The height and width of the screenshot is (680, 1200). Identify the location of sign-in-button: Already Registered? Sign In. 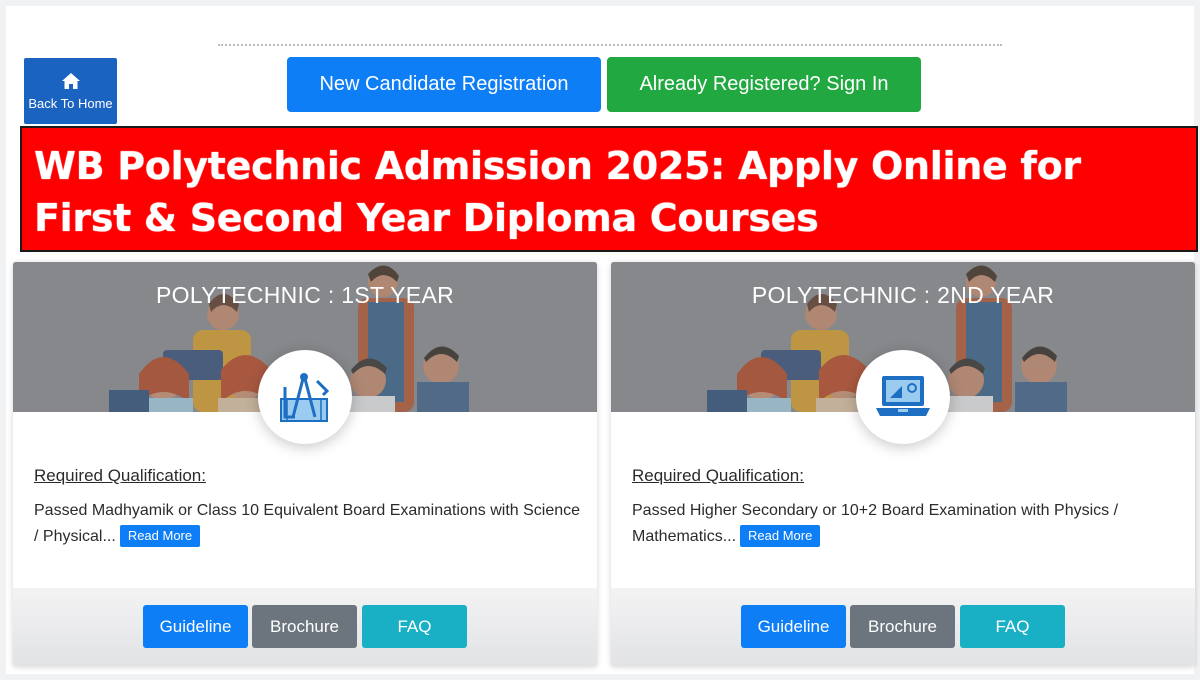
(764, 84).